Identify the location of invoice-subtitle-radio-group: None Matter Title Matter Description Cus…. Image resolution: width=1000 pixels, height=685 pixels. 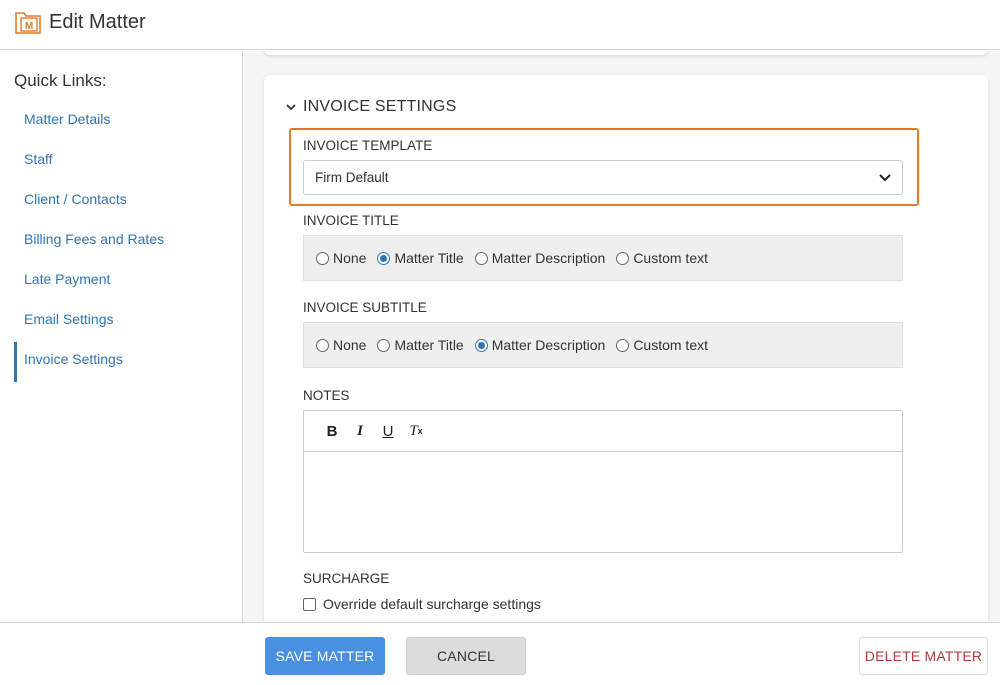
(603, 345).